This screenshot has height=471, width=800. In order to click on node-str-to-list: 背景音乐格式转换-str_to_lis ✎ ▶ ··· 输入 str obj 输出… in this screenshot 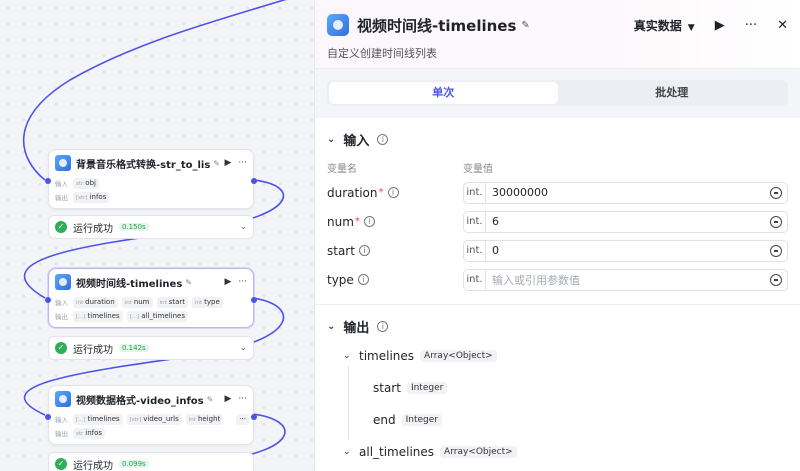, I will do `click(151, 179)`.